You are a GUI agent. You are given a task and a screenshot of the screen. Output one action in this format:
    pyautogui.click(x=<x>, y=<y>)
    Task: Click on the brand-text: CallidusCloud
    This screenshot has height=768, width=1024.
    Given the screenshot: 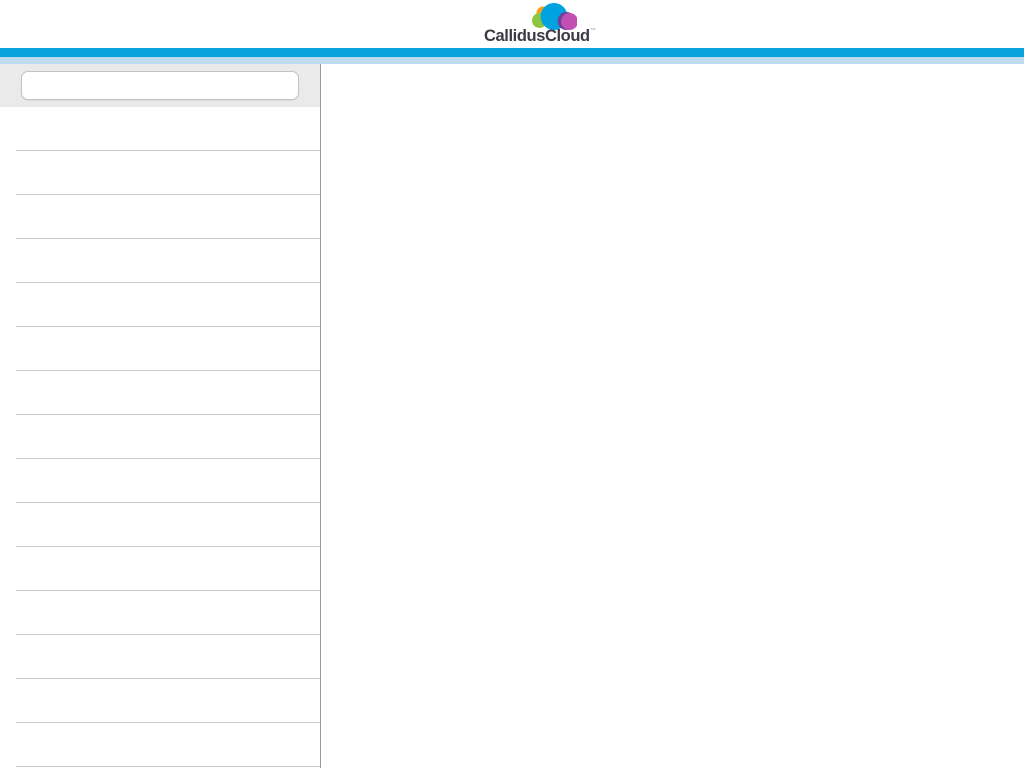 What is the action you would take?
    pyautogui.click(x=537, y=36)
    